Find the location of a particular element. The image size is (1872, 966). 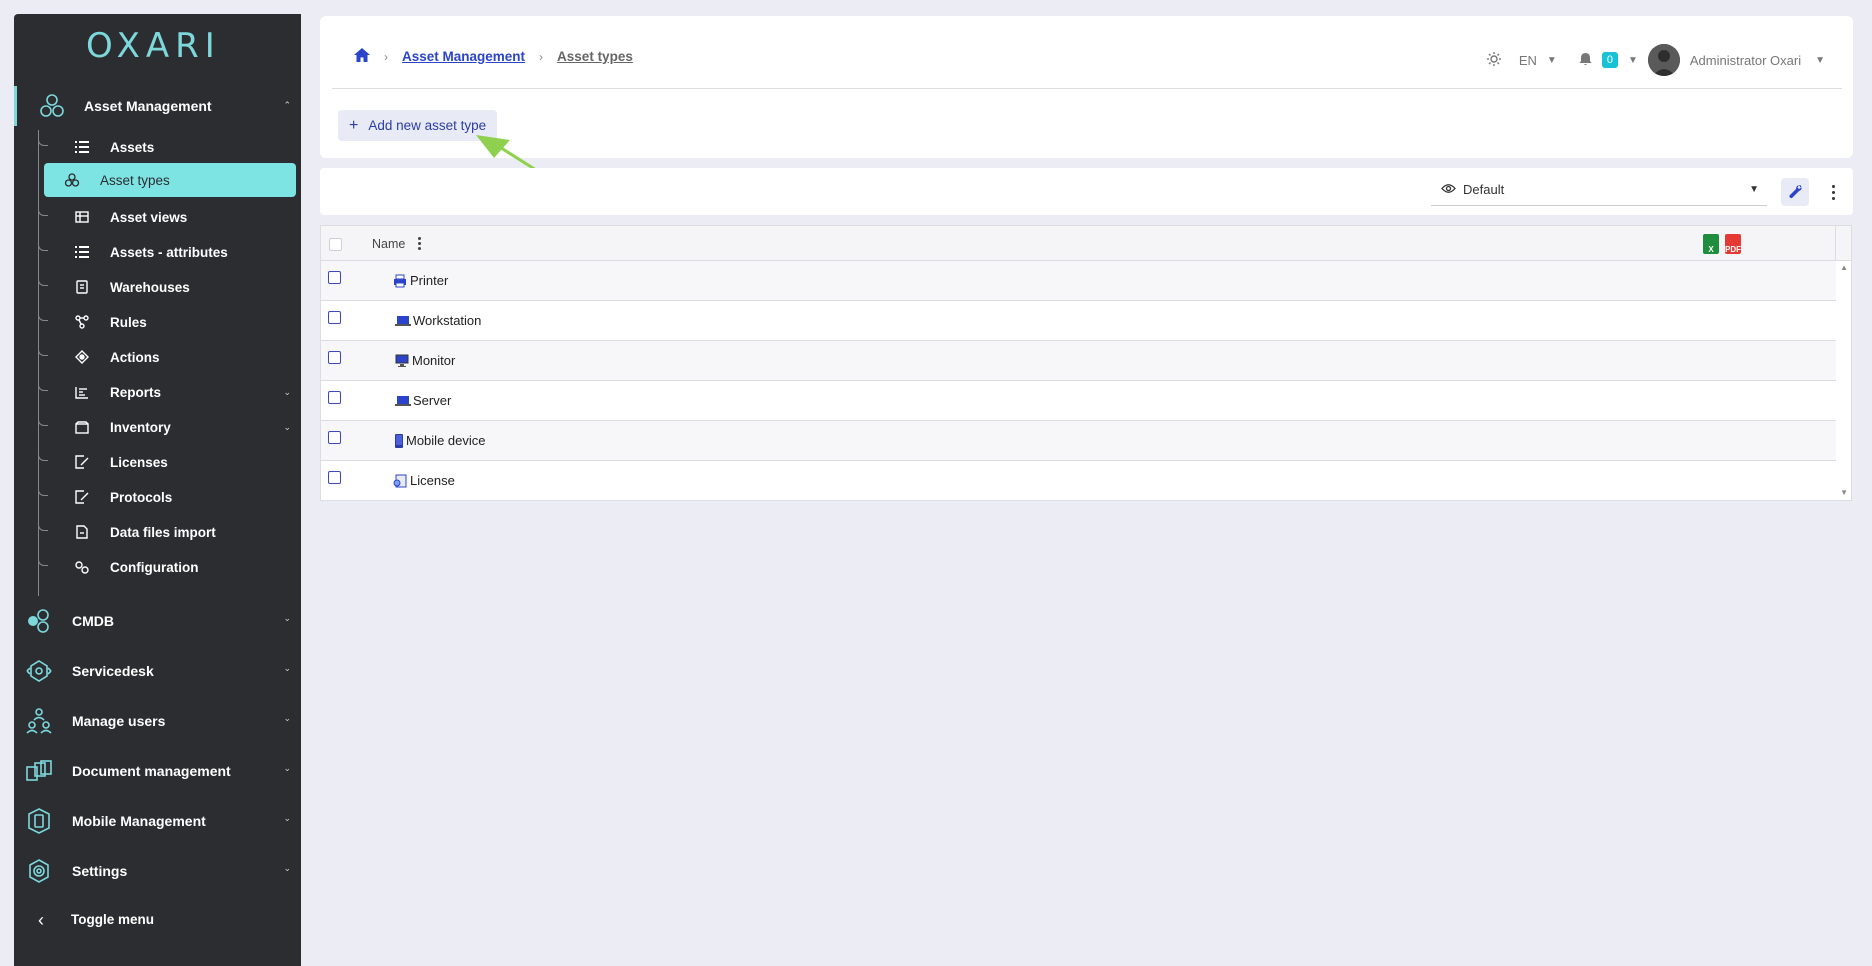

sidebar-item-reports: Reports ⌄ is located at coordinates (168, 392).